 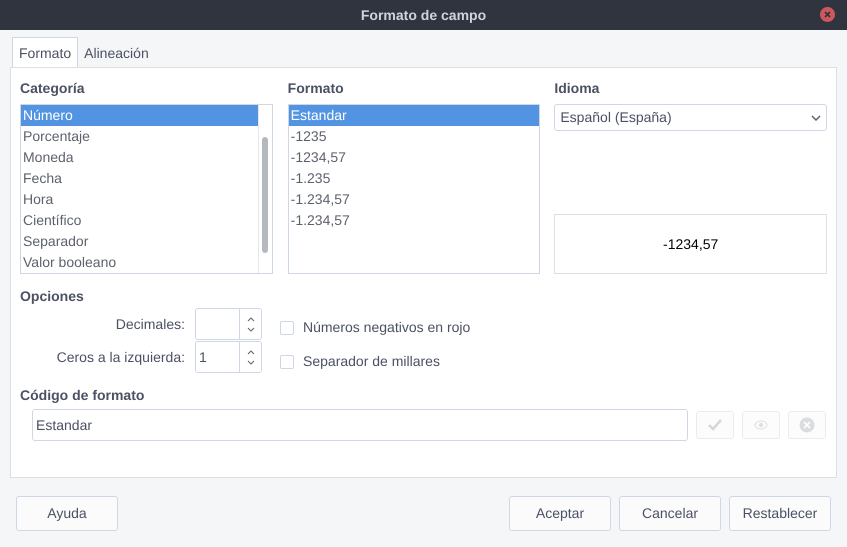 I want to click on list-item: Moneda, so click(x=139, y=157).